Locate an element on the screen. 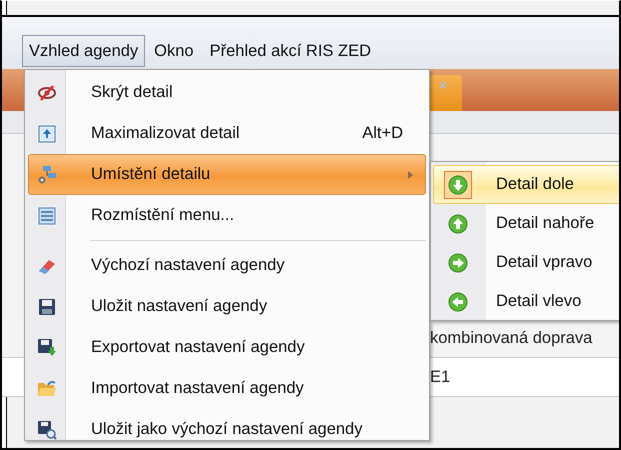 The height and width of the screenshot is (450, 621). menu-item: Maximalizovat detail Alt+D is located at coordinates (227, 133).